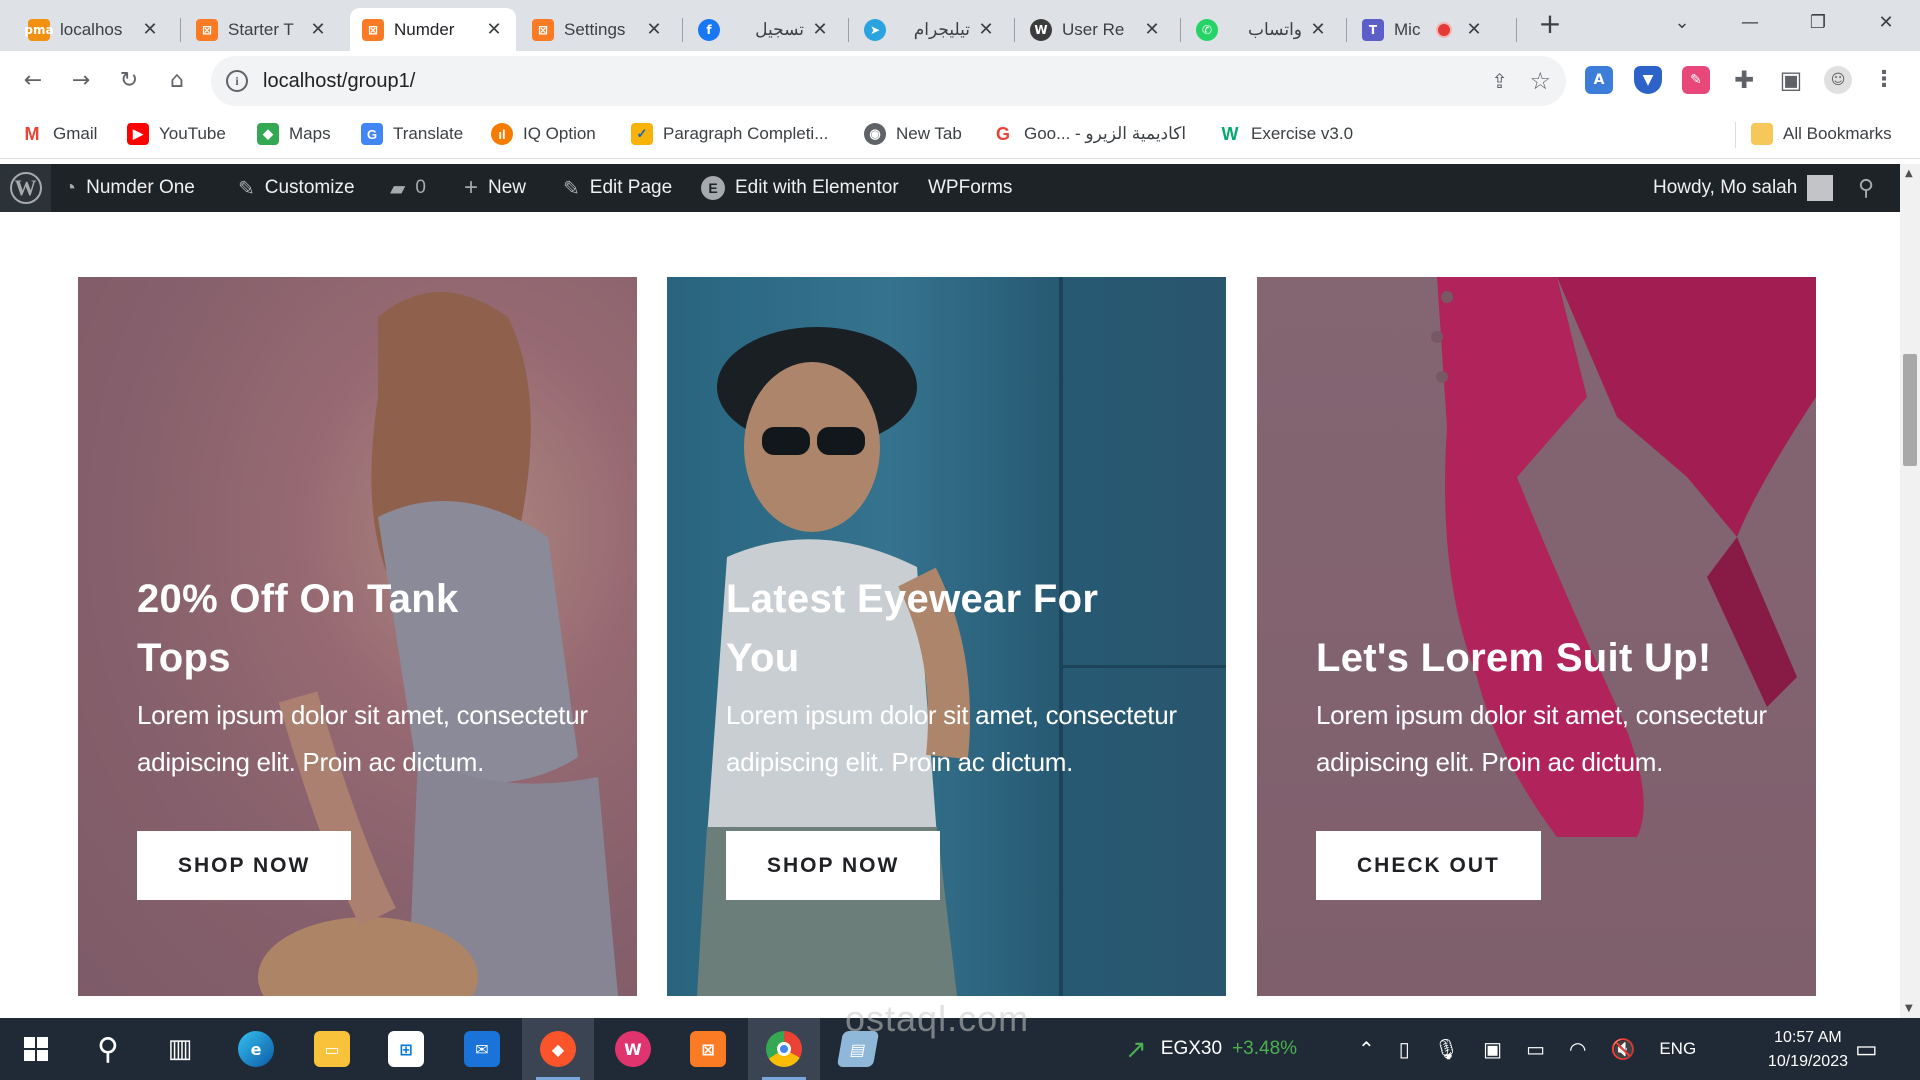 This screenshot has width=1920, height=1080. Describe the element at coordinates (598, 29) in the screenshot. I see `tab-settings: ⊠ Settings ✕` at that location.